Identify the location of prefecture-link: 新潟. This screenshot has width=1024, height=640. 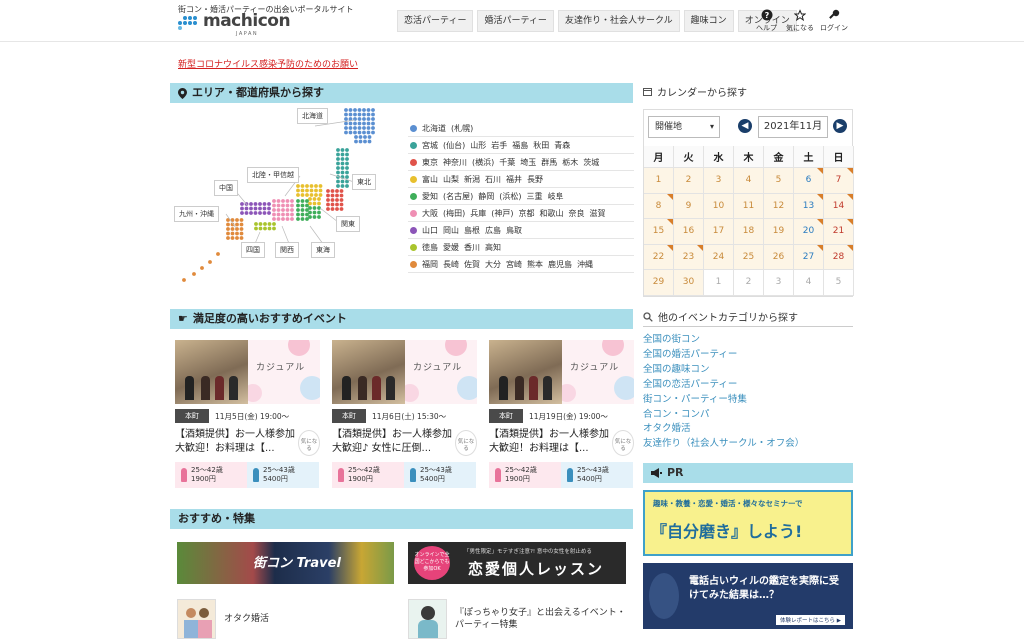
(472, 179).